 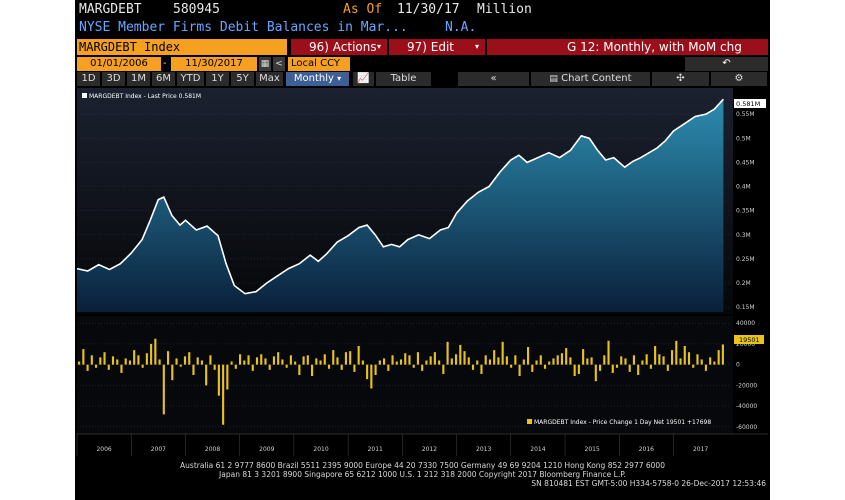 What do you see at coordinates (743, 138) in the screenshot?
I see `price-tick-label: 0.5M` at bounding box center [743, 138].